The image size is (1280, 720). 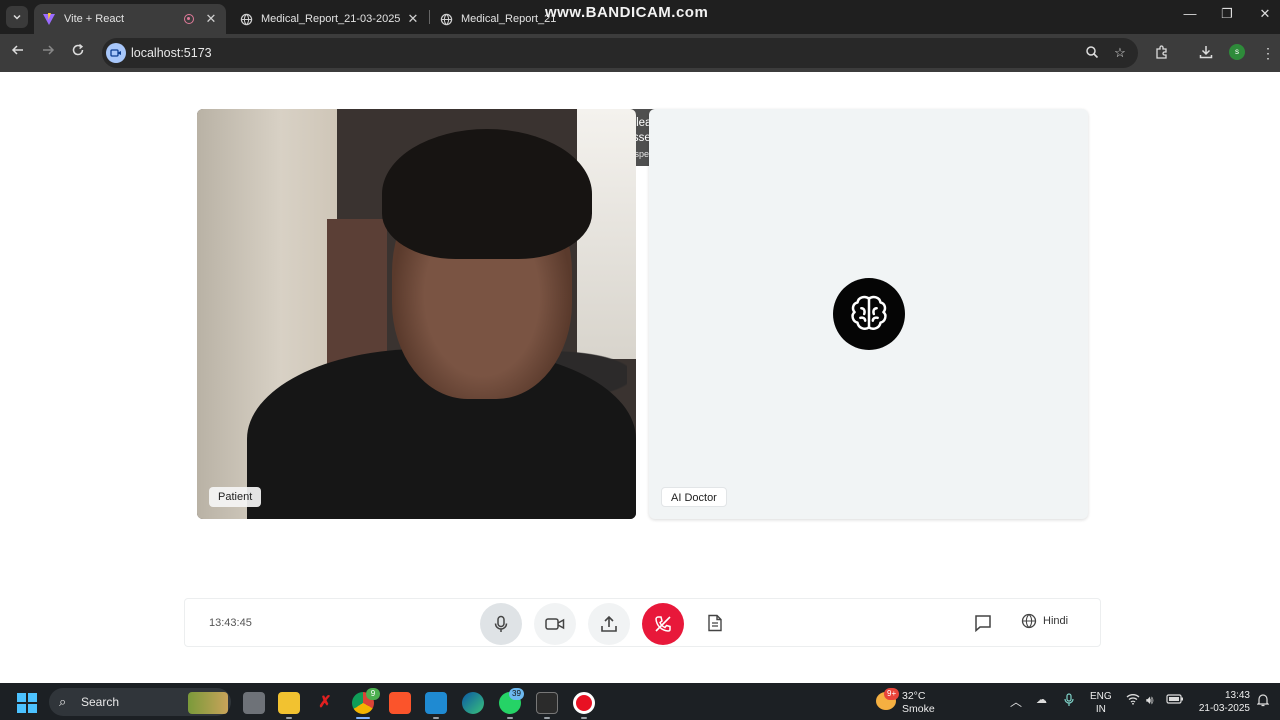 What do you see at coordinates (289, 703) in the screenshot?
I see `file-explorer-icon` at bounding box center [289, 703].